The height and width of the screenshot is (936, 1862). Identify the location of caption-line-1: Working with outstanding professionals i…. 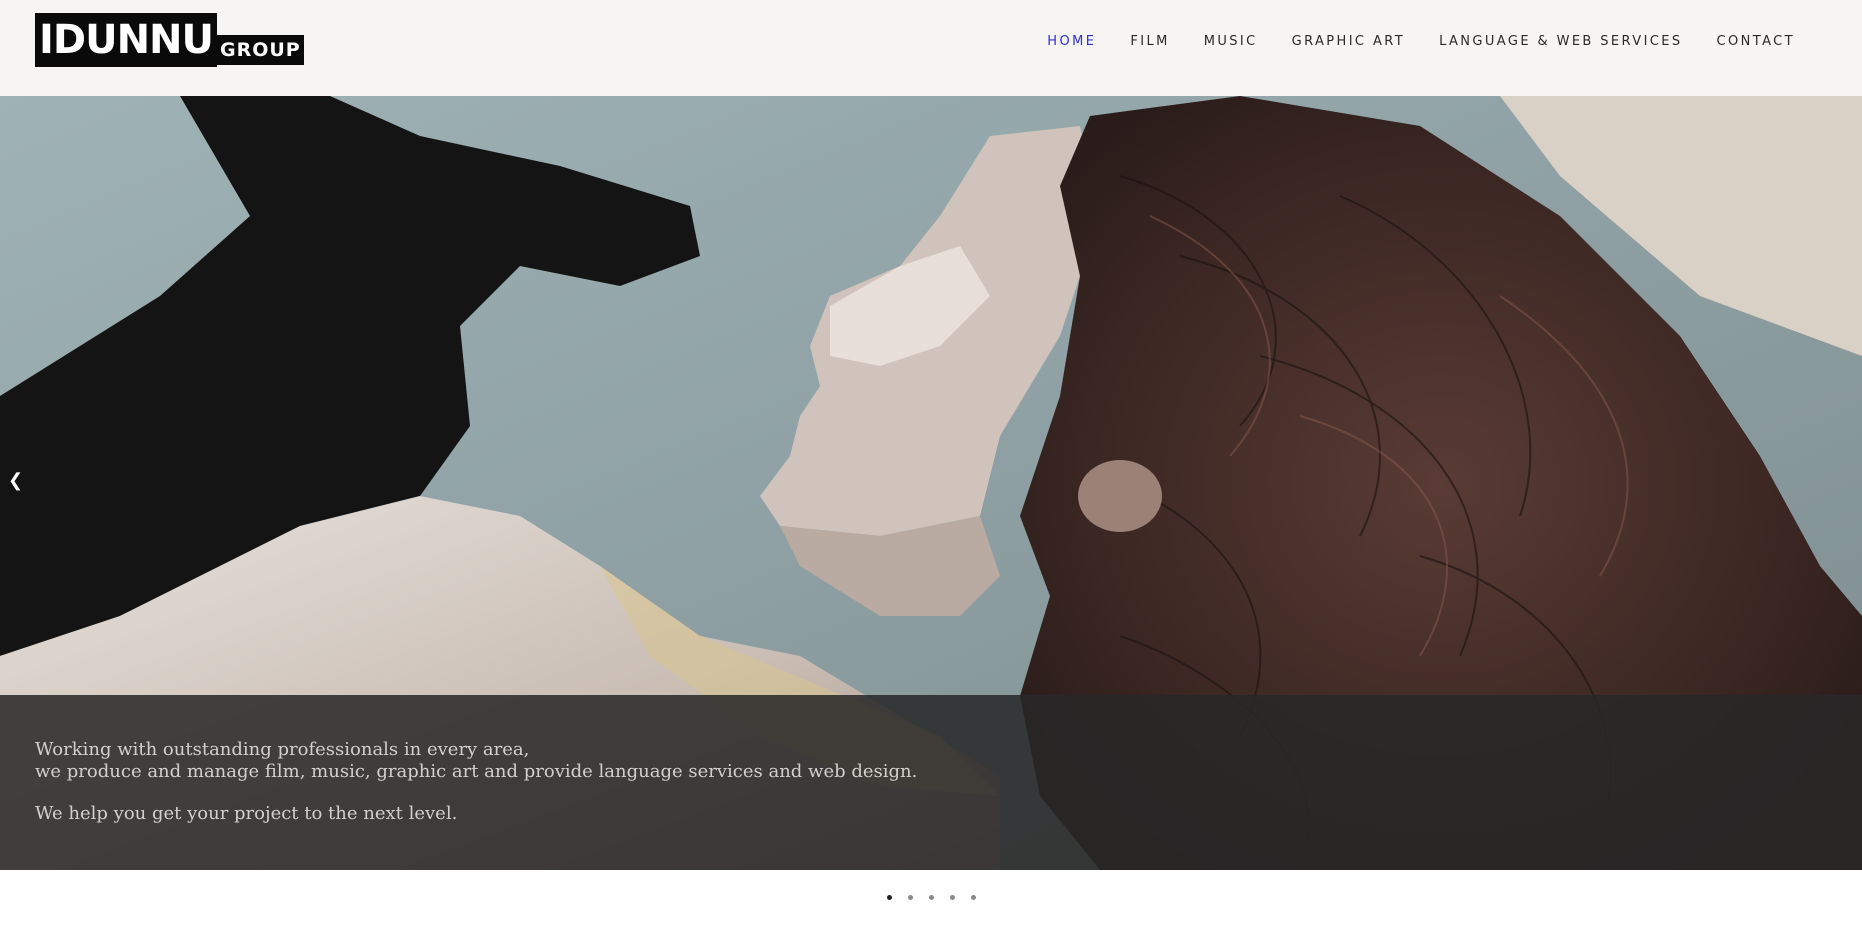
(282, 749).